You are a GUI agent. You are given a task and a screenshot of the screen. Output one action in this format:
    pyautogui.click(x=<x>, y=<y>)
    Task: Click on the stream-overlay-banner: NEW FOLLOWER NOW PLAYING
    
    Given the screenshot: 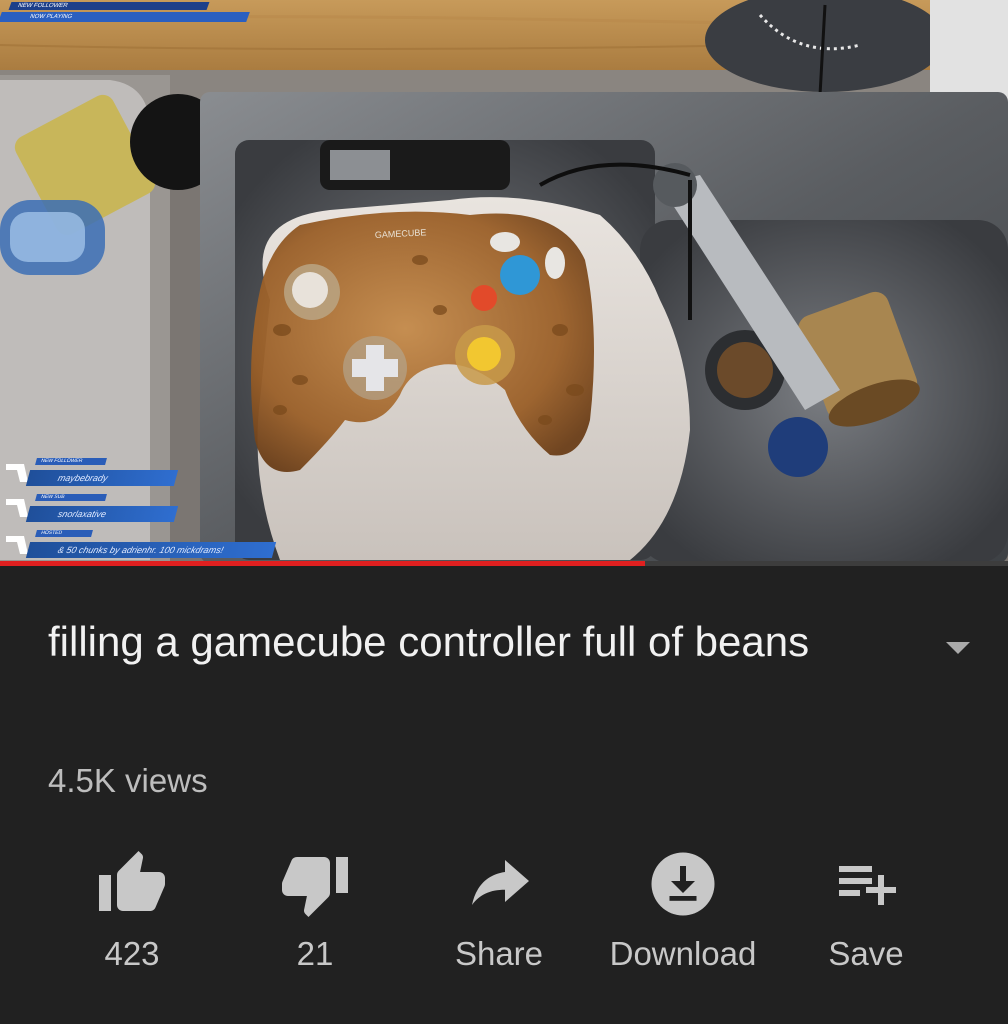 What is the action you would take?
    pyautogui.click(x=125, y=15)
    